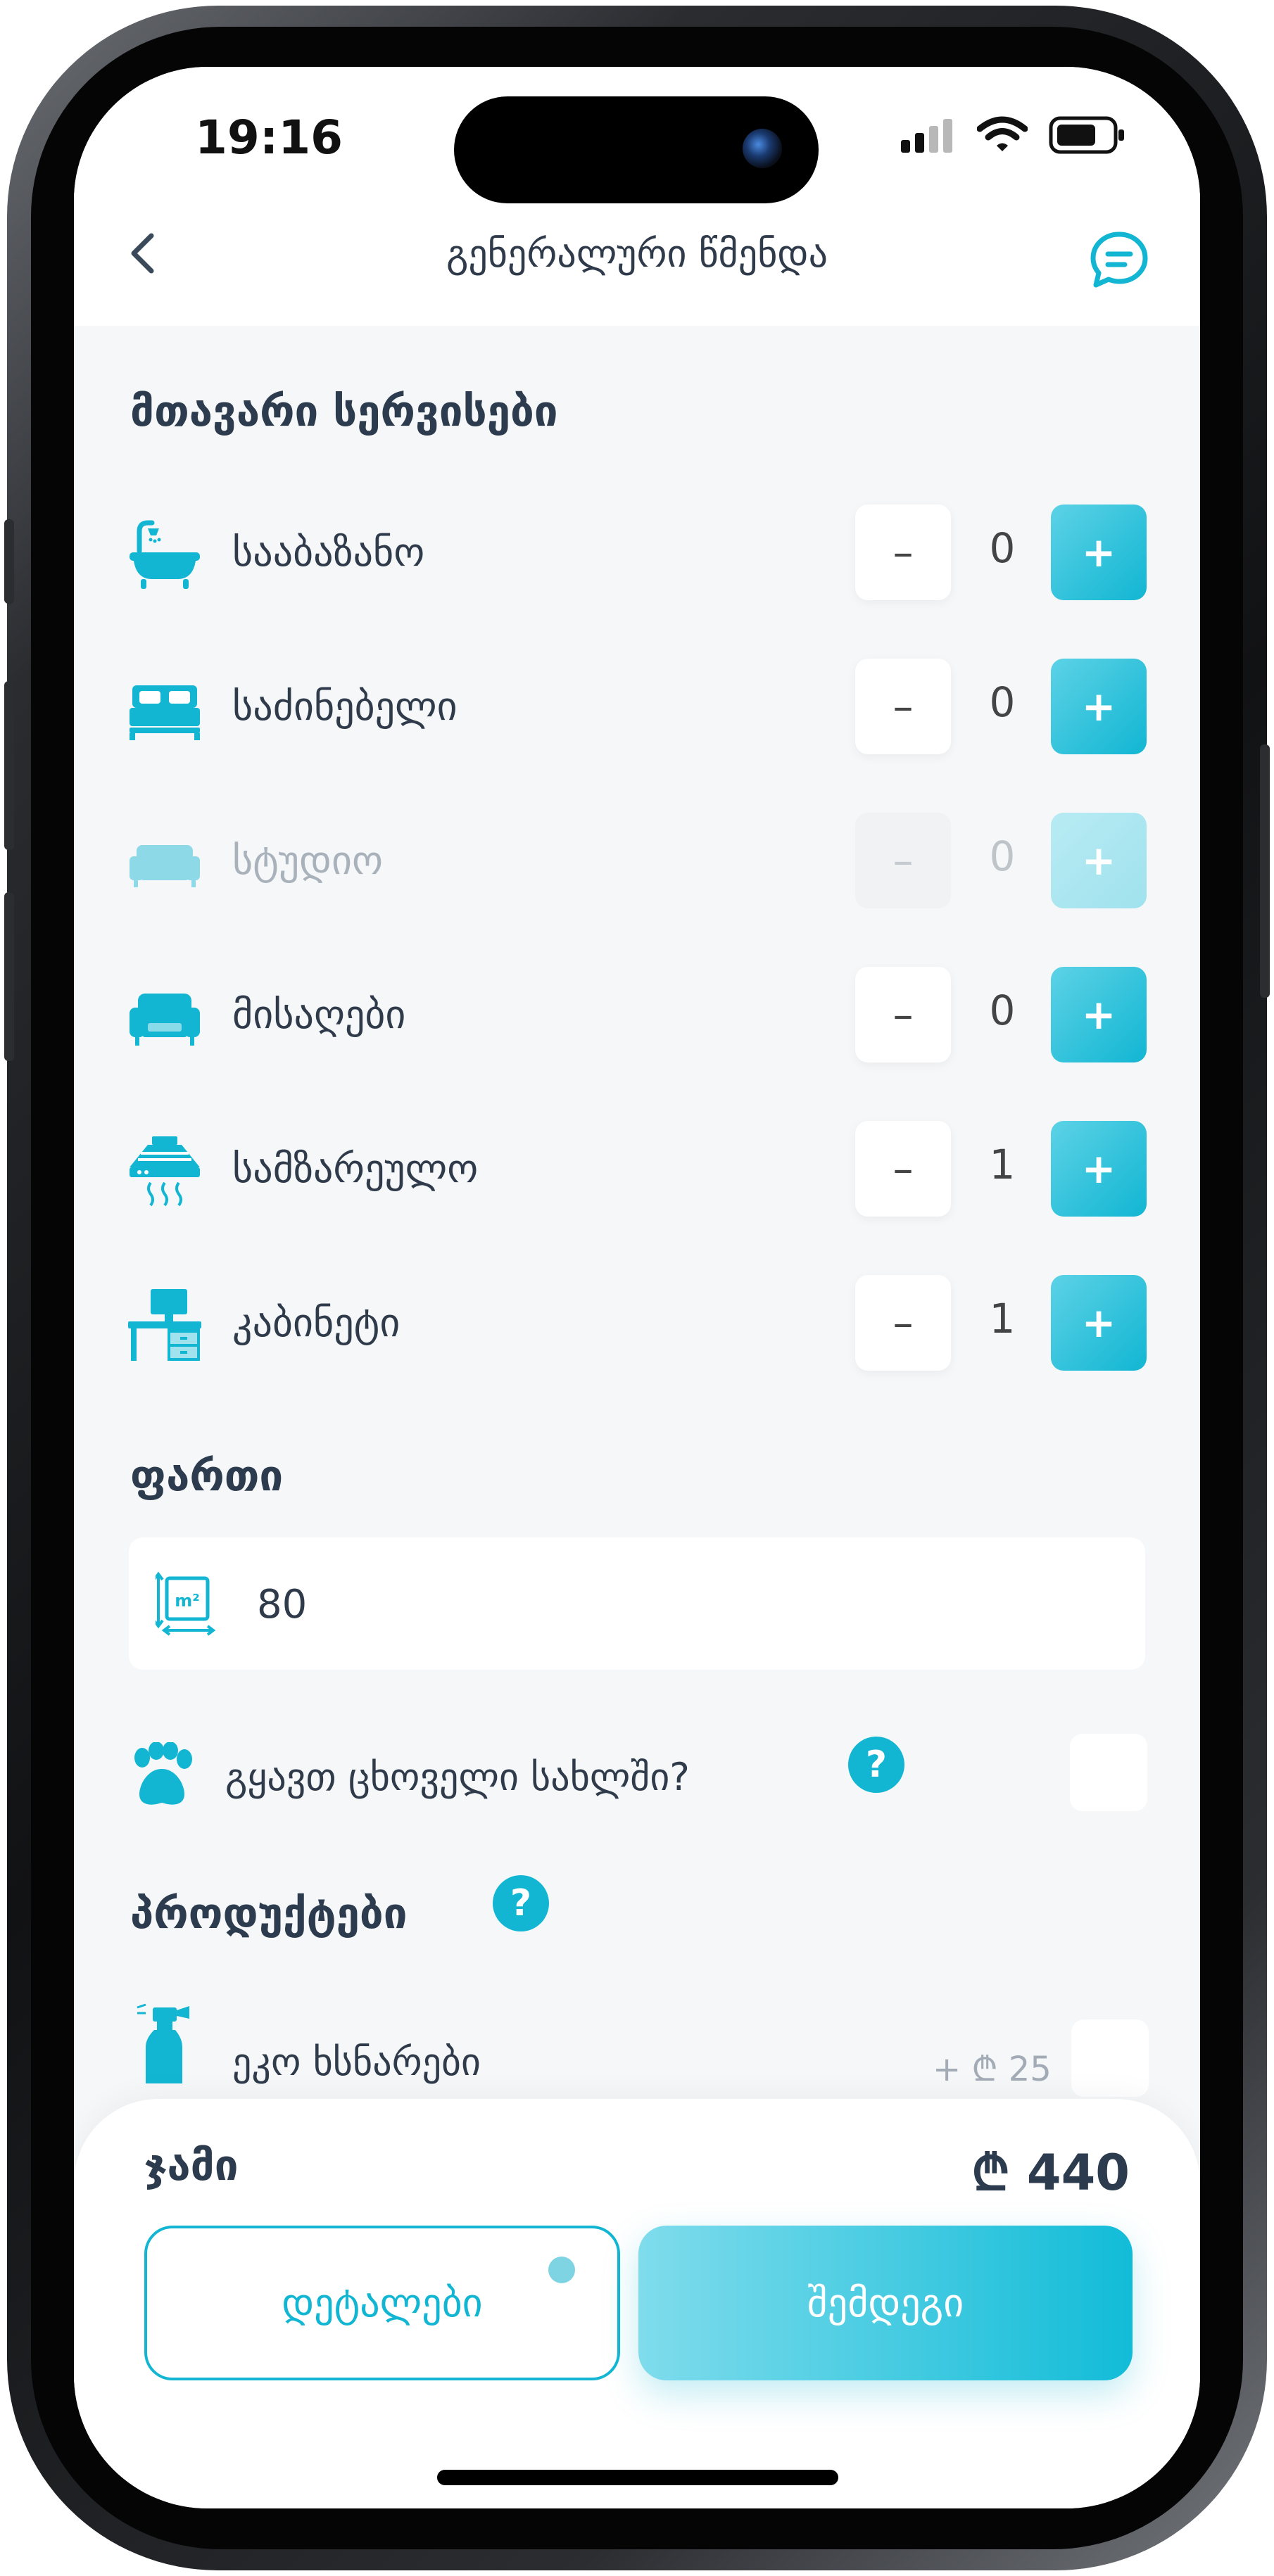 Image resolution: width=1274 pixels, height=2576 pixels. What do you see at coordinates (521, 1903) in the screenshot?
I see `products-help-icon: ?` at bounding box center [521, 1903].